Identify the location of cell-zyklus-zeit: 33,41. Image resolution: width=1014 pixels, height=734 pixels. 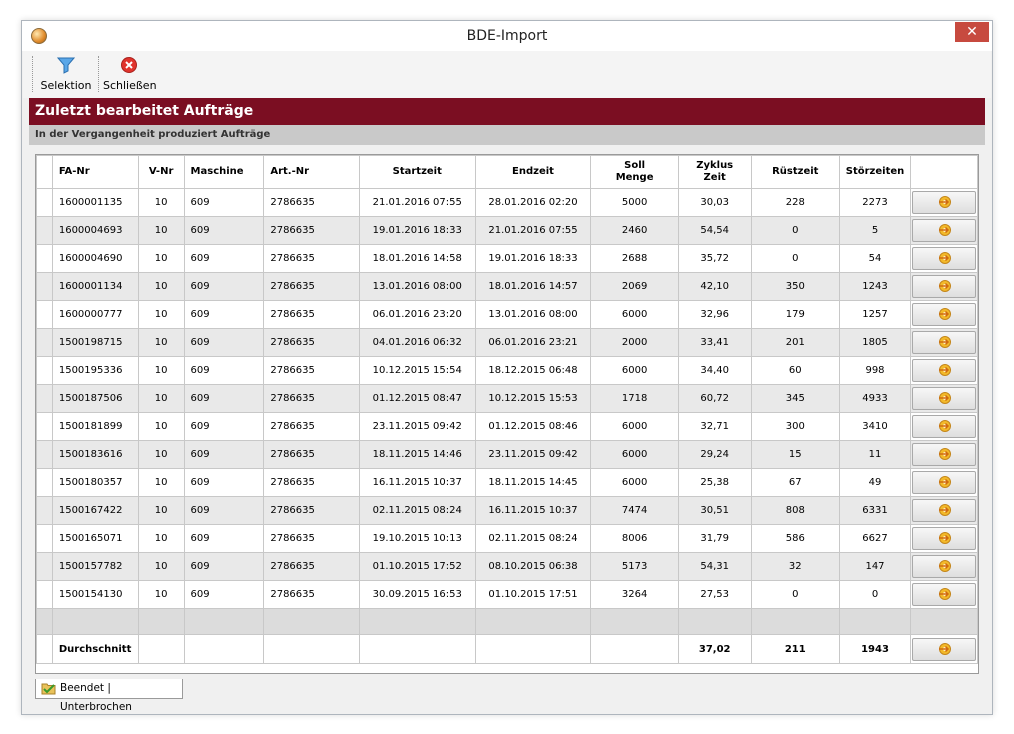
(714, 342).